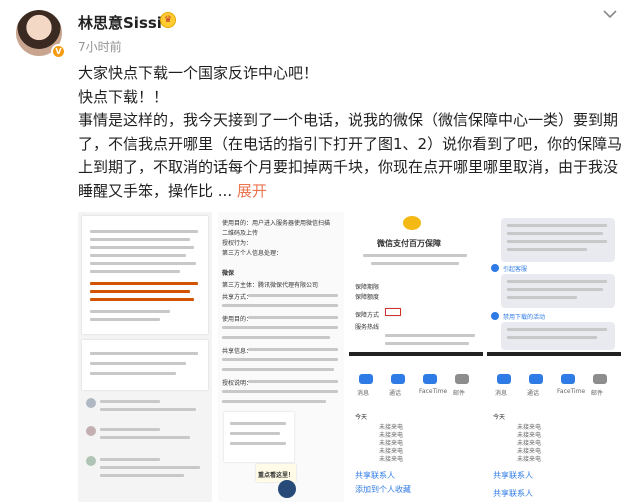  Describe the element at coordinates (91, 403) in the screenshot. I see `commenter-avatar` at that location.